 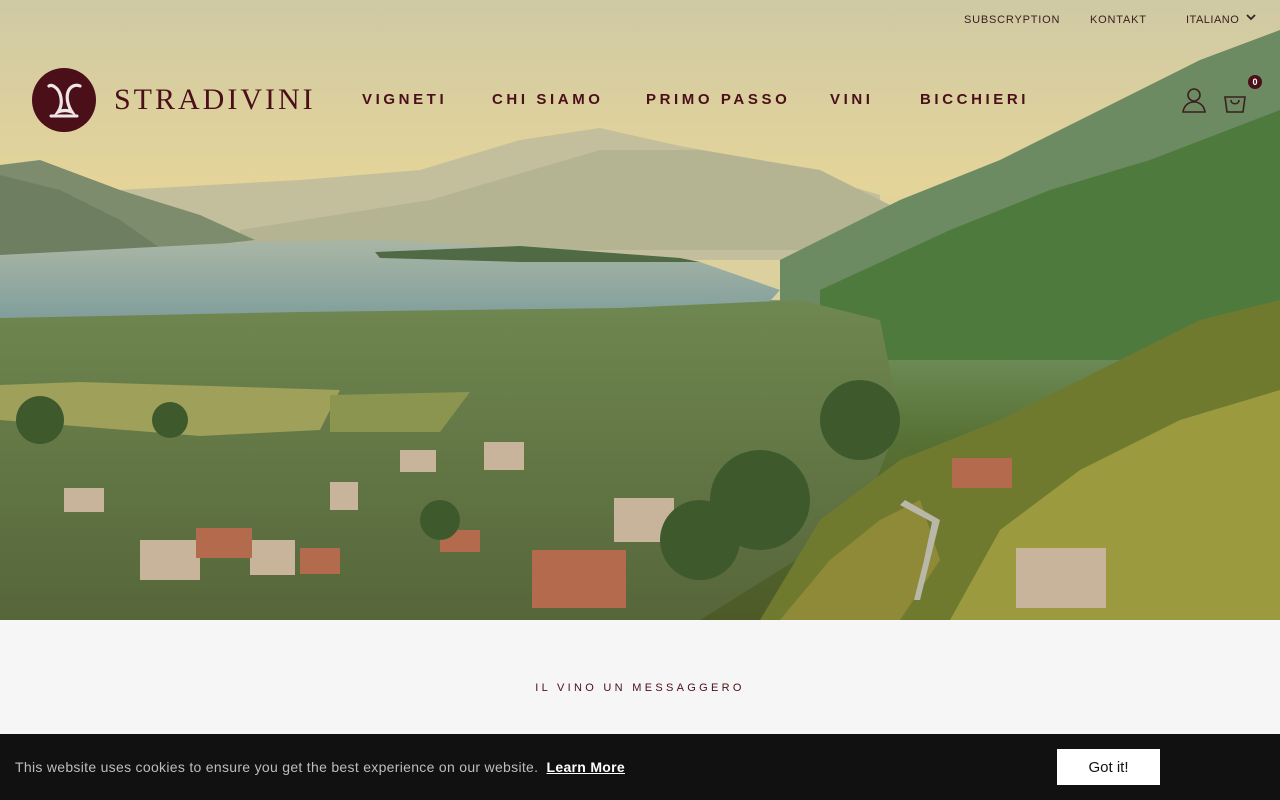 I want to click on nav-item-primo-passo: PRIMO PASSO, so click(x=718, y=99).